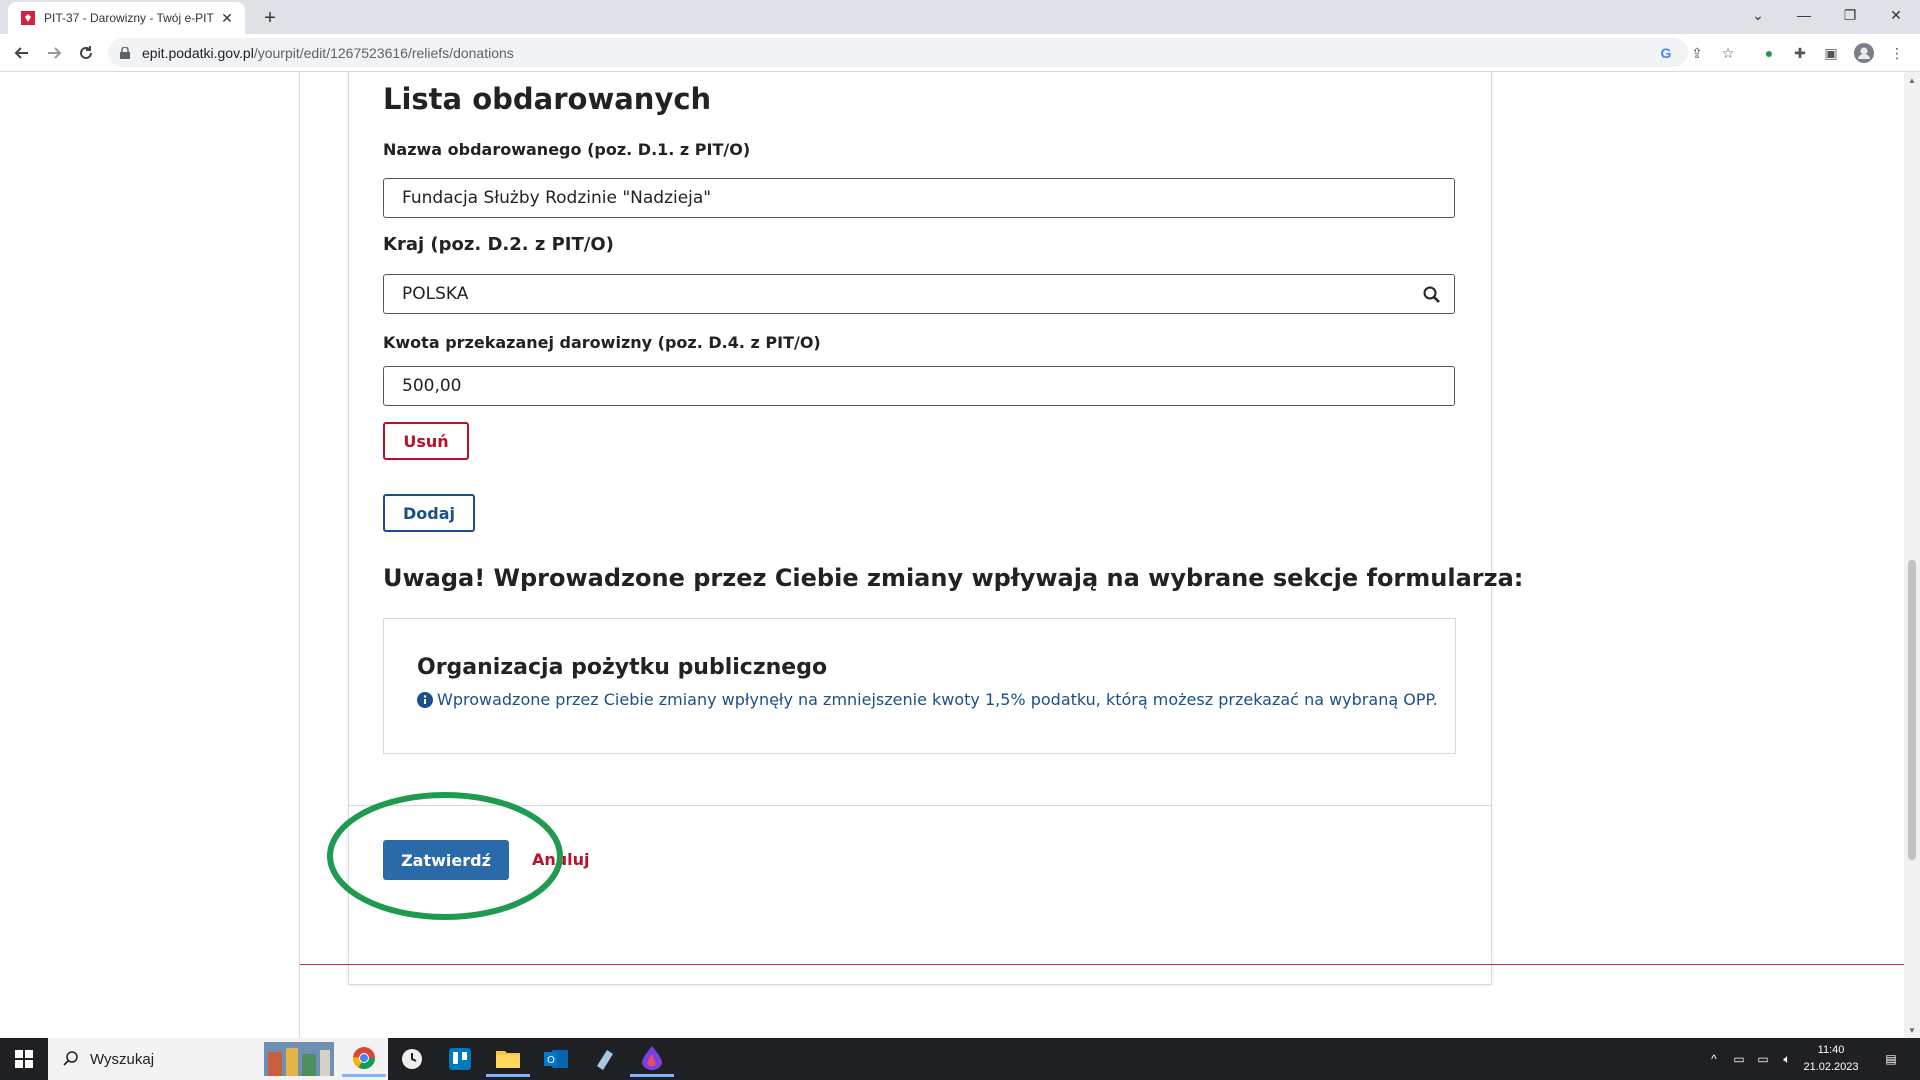 The height and width of the screenshot is (1080, 1920). Describe the element at coordinates (122, 1059) in the screenshot. I see `taskbar-search-placeholder: Wyszukaj` at that location.